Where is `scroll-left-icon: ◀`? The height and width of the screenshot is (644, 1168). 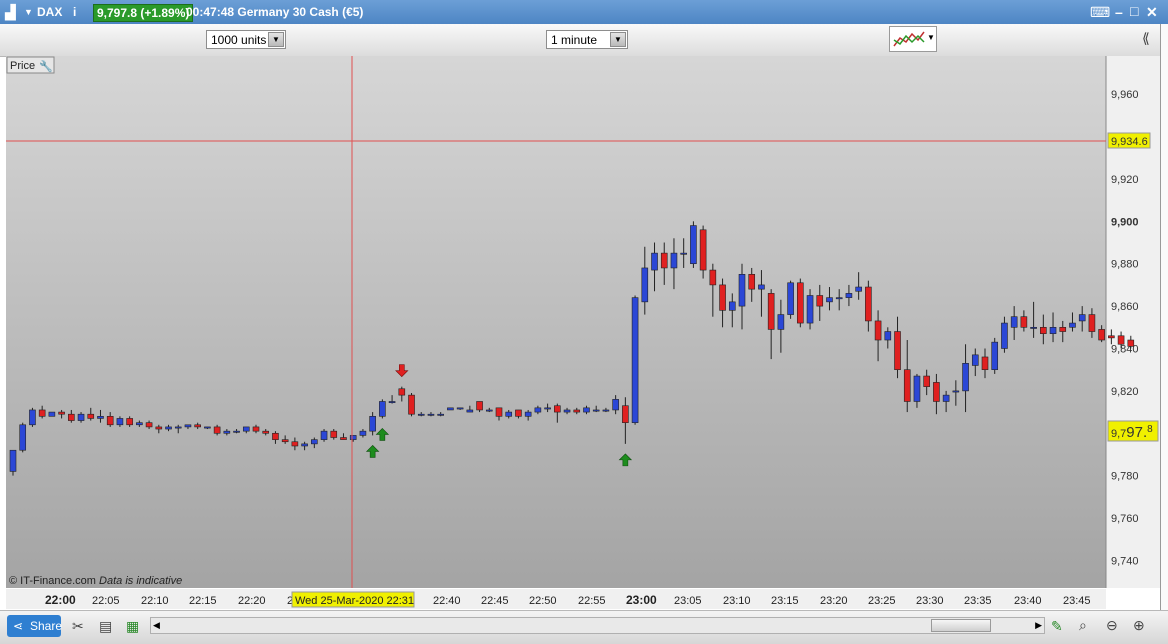 scroll-left-icon: ◀ is located at coordinates (156, 625).